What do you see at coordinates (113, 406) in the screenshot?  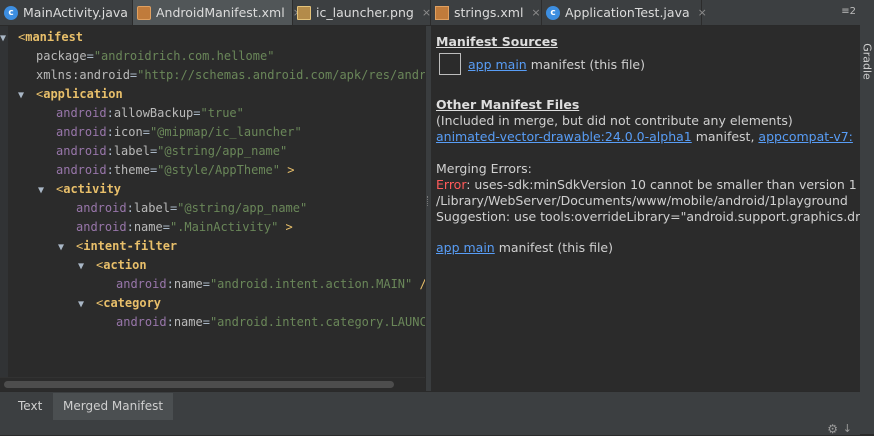 I see `tab-merged-manifest: Merged Manifest` at bounding box center [113, 406].